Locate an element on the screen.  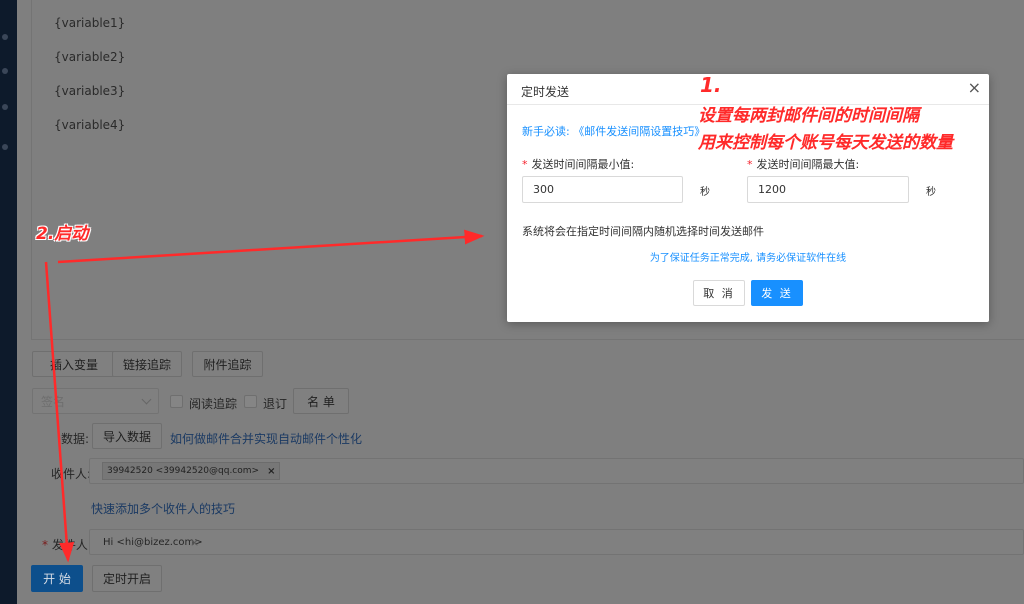
read-tracking-label: 阅读追踪 is located at coordinates (213, 404).